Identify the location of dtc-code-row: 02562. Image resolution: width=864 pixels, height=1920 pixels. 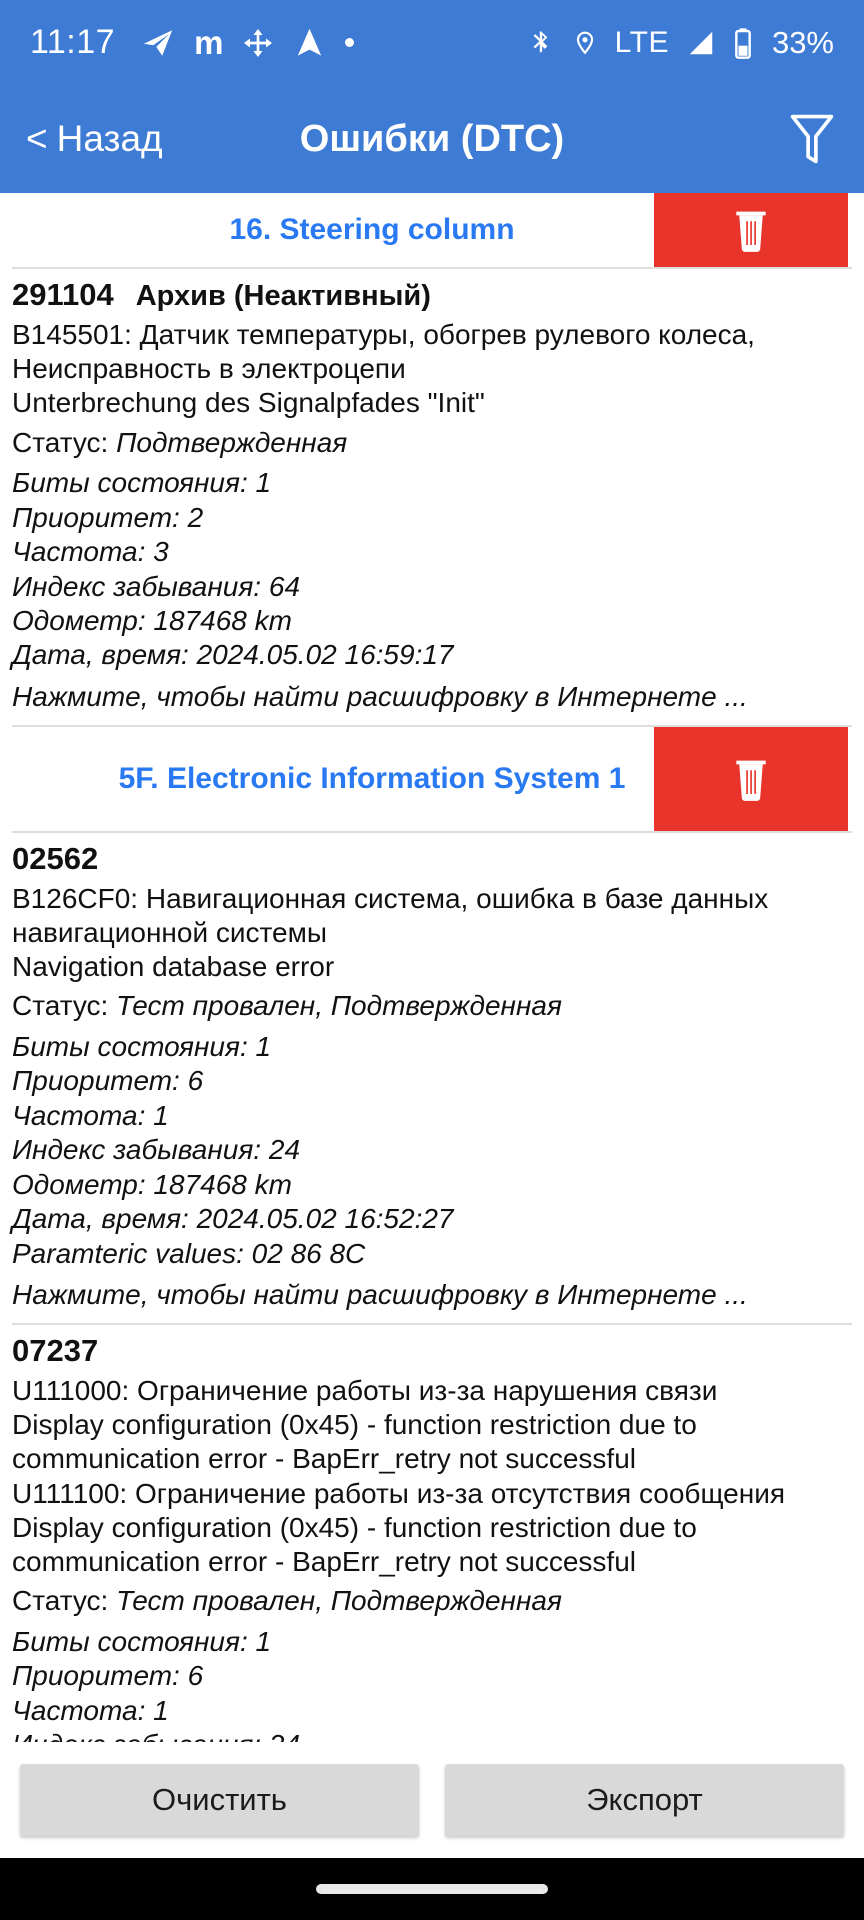
(432, 859).